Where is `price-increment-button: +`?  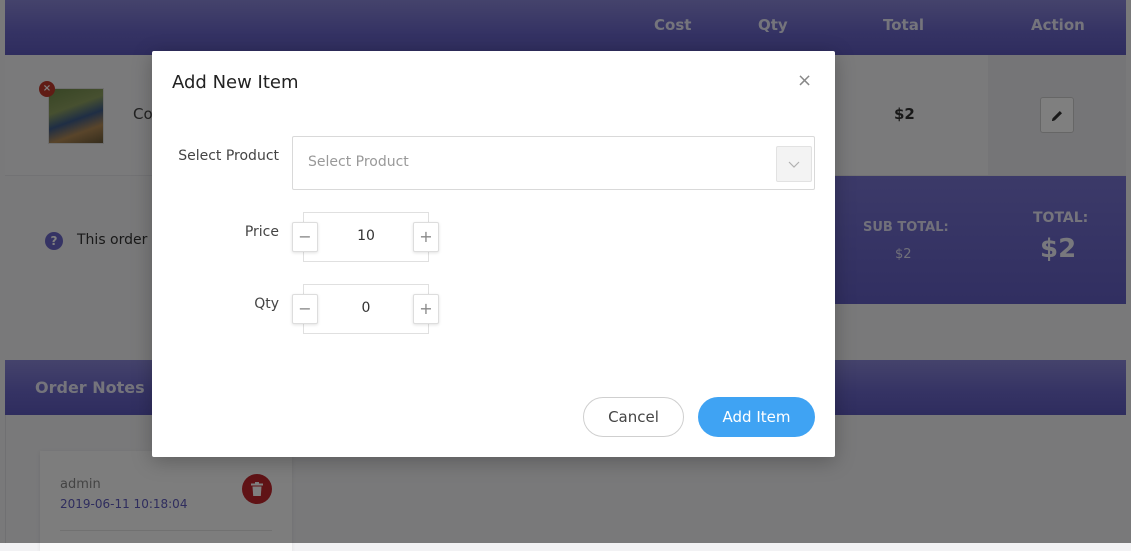
price-increment-button: + is located at coordinates (426, 237).